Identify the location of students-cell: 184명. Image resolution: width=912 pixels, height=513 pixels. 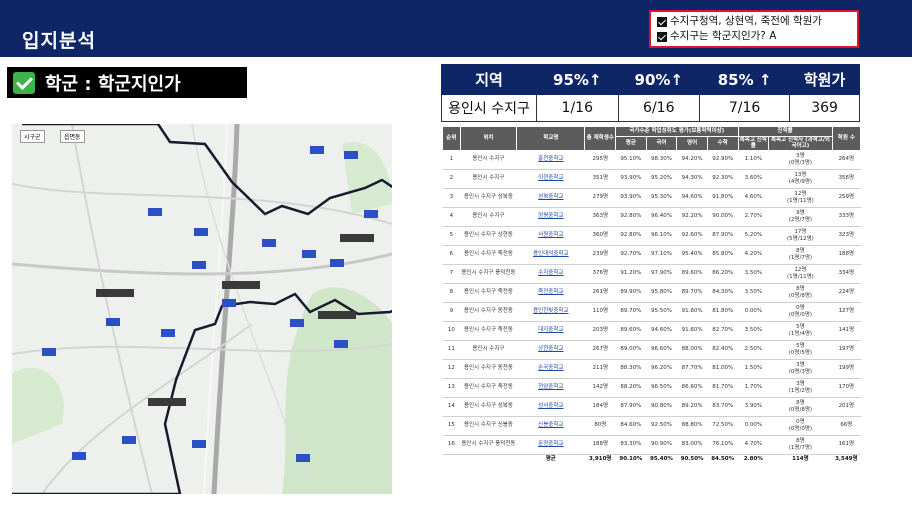
(600, 407).